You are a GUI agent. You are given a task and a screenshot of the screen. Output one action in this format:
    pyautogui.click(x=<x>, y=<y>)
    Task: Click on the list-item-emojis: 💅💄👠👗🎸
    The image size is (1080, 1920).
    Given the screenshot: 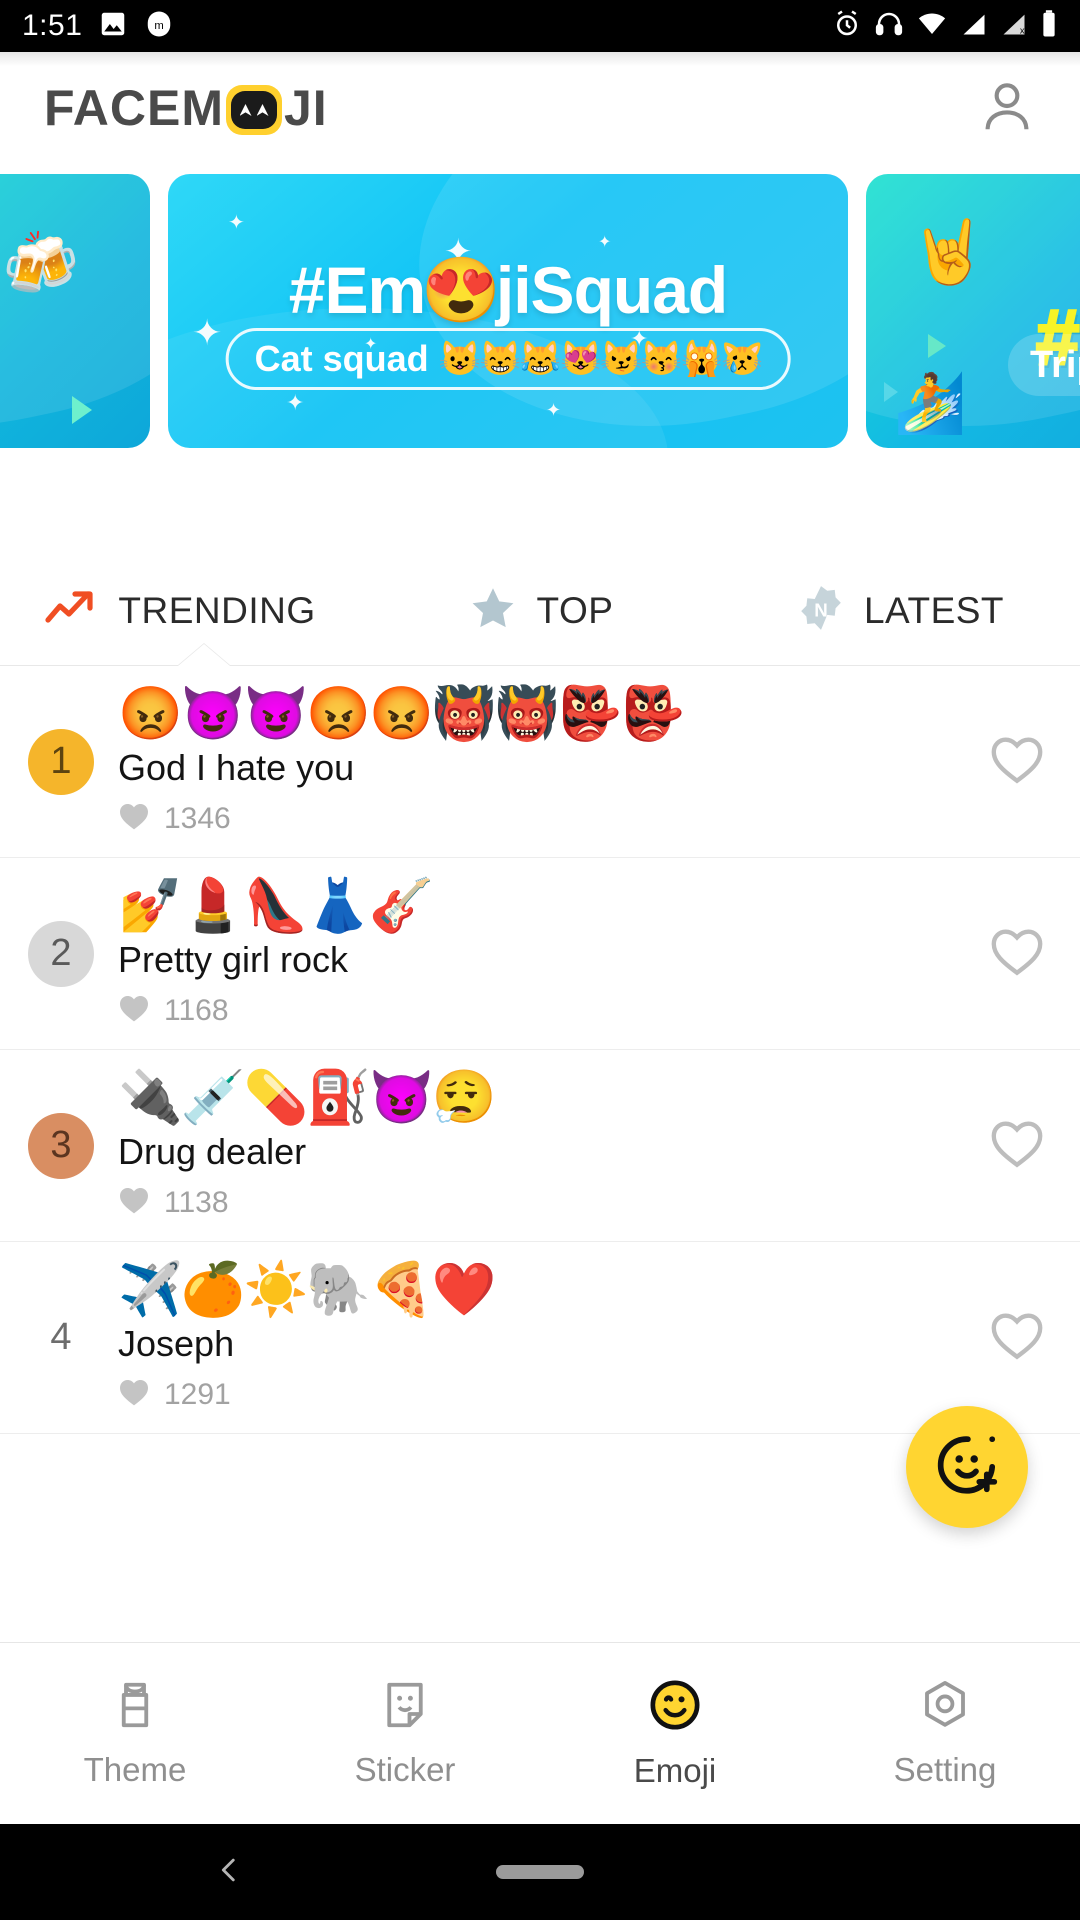 What is the action you would take?
    pyautogui.click(x=276, y=905)
    